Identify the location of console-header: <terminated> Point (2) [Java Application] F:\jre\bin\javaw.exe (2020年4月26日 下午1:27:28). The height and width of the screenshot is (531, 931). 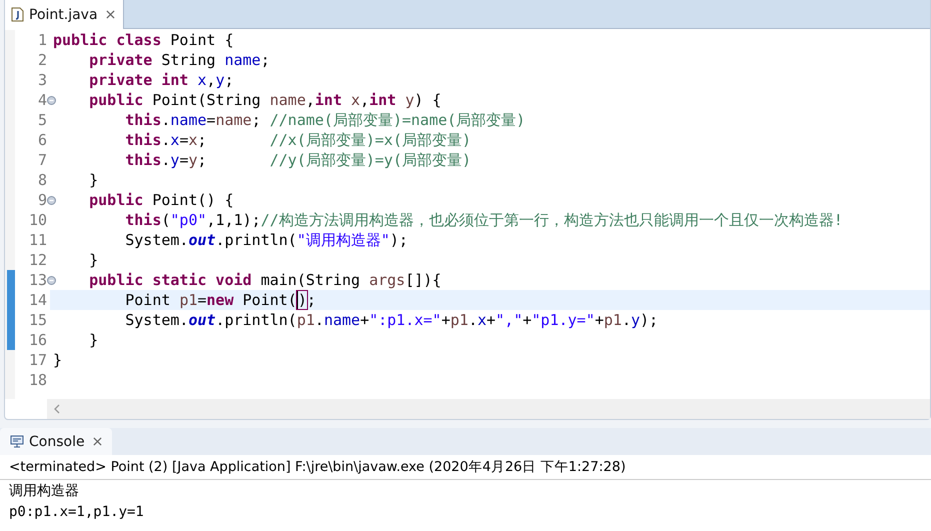
(465, 467).